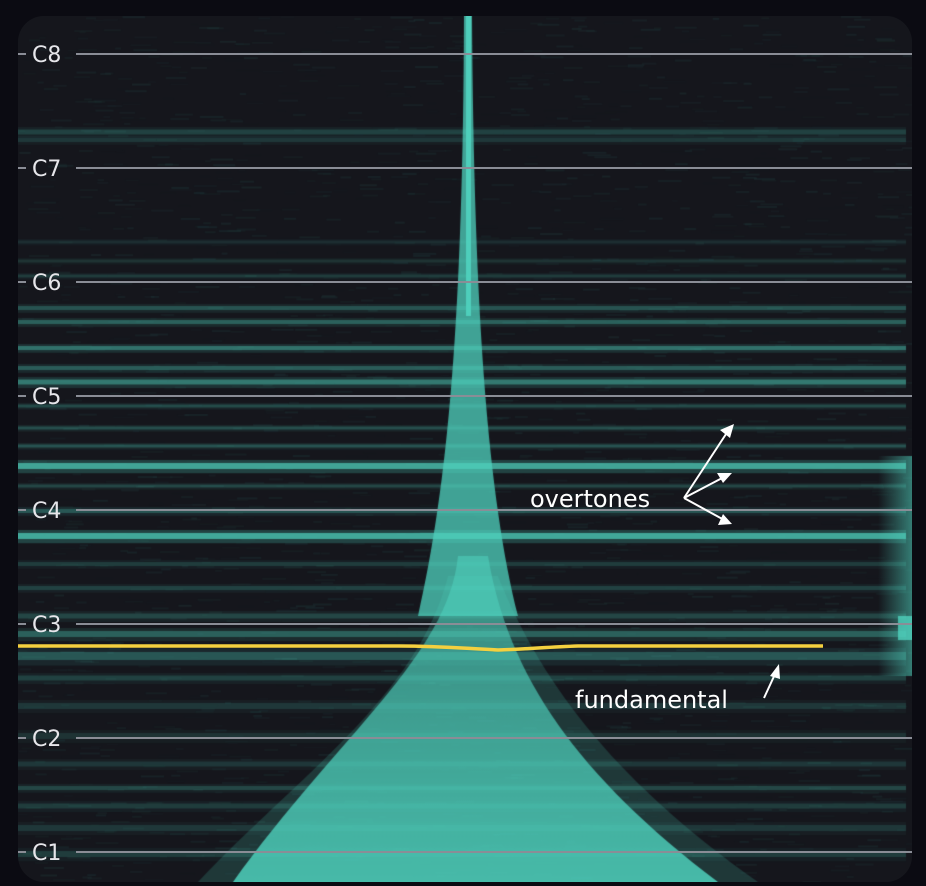 The height and width of the screenshot is (886, 926). Describe the element at coordinates (46, 397) in the screenshot. I see `pitch-label-c5: C5` at that location.